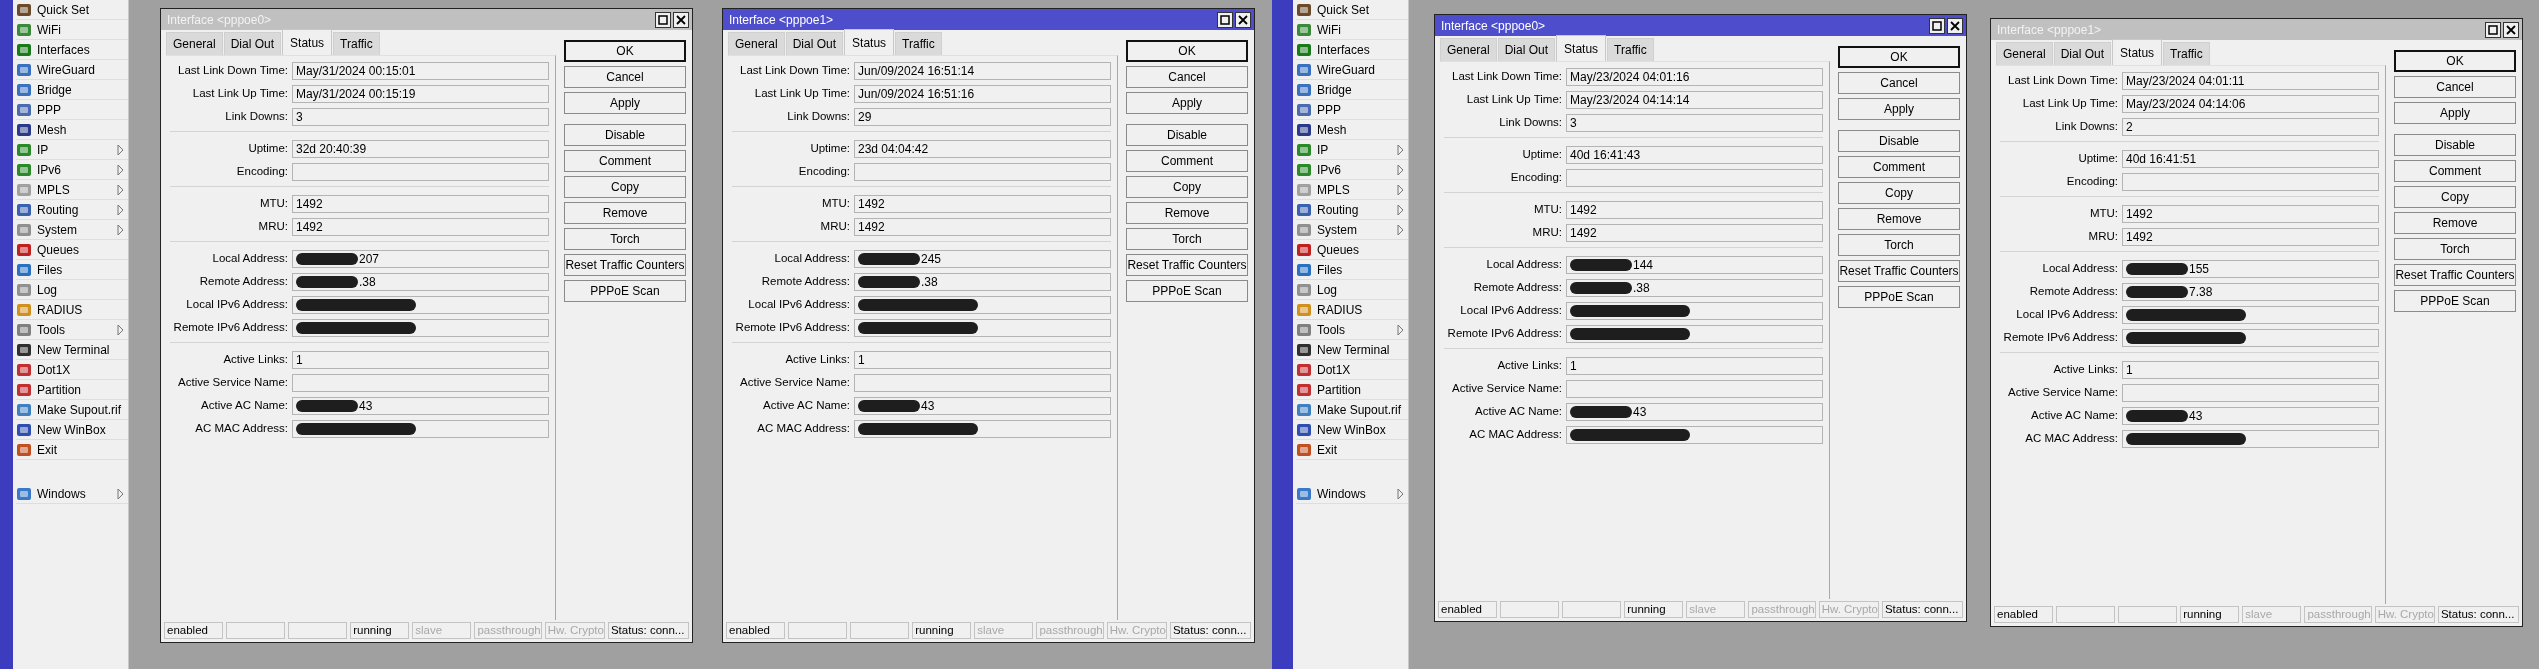  What do you see at coordinates (1352, 150) in the screenshot?
I see `menu-item: IP` at bounding box center [1352, 150].